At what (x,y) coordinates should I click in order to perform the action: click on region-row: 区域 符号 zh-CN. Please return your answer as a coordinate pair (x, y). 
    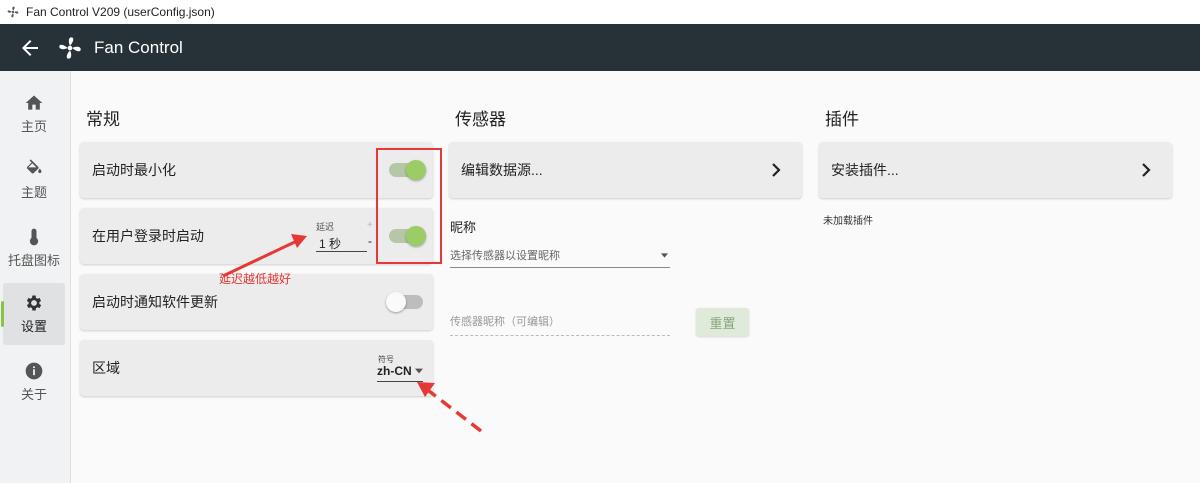
    Looking at the image, I should click on (256, 368).